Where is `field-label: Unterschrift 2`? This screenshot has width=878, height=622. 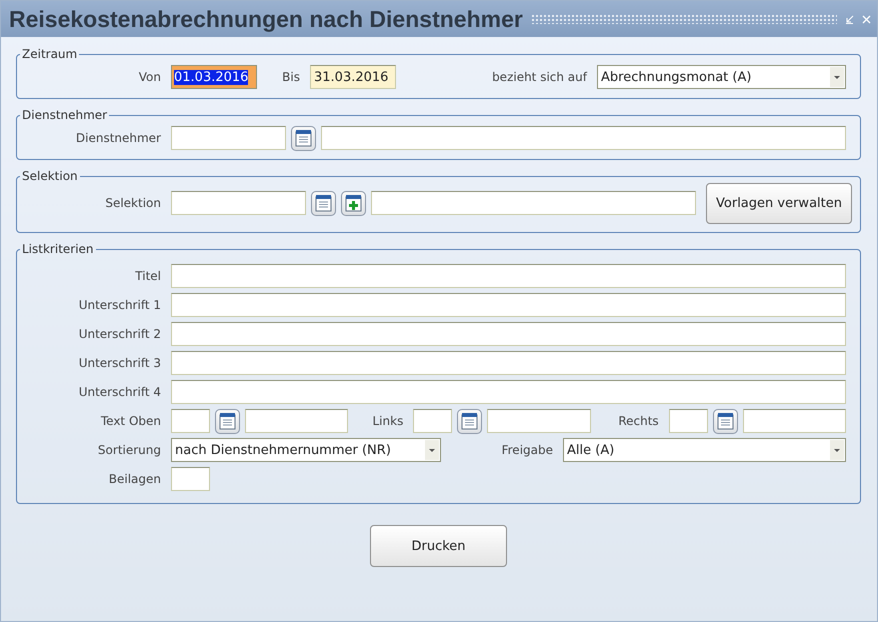
field-label: Unterschrift 2 is located at coordinates (120, 334).